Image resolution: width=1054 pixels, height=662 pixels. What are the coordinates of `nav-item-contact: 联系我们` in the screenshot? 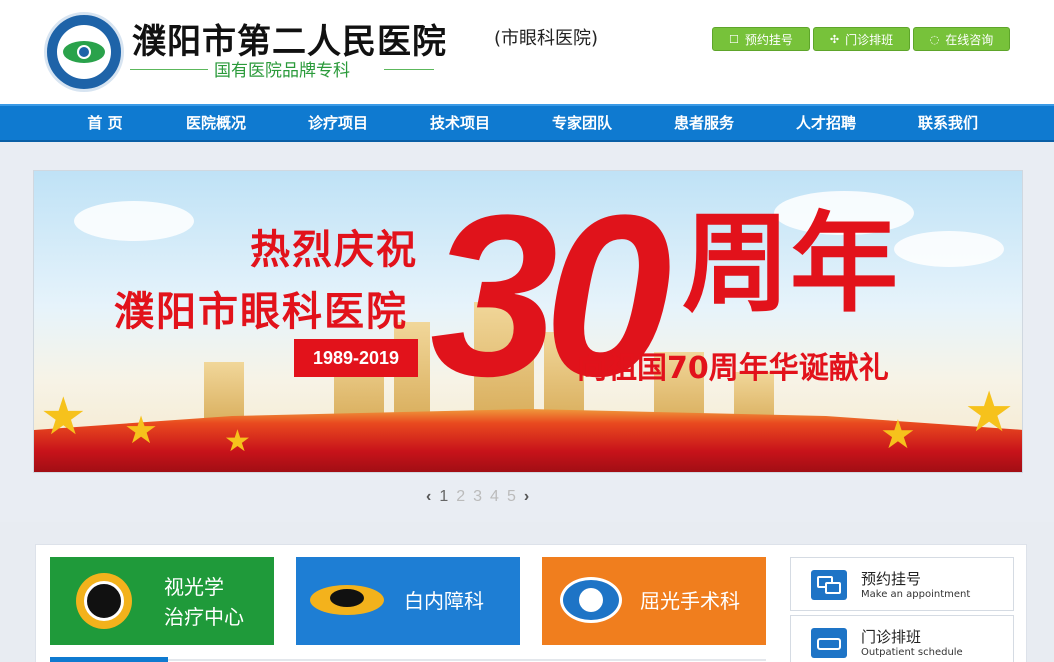 It's located at (948, 123).